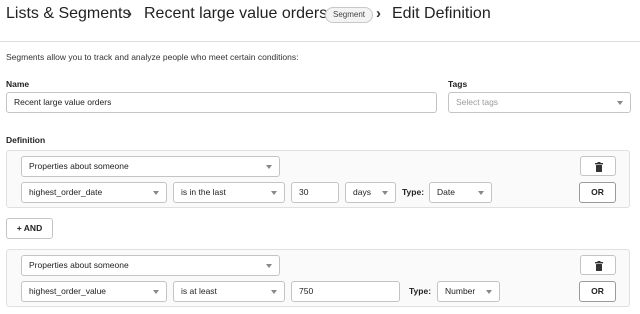  Describe the element at coordinates (203, 192) in the screenshot. I see `select-value: is in the last` at that location.